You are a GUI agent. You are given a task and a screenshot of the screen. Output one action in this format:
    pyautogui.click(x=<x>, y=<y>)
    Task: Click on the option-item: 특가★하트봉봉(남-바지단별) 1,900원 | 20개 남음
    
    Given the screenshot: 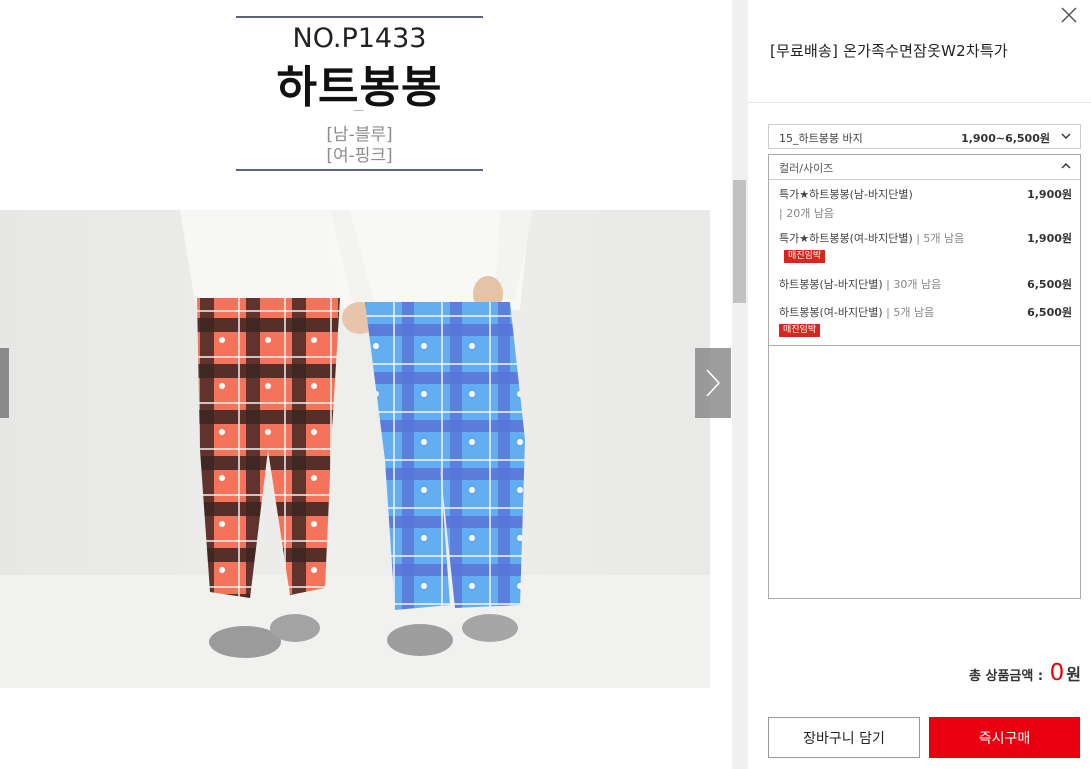 What is the action you would take?
    pyautogui.click(x=924, y=202)
    